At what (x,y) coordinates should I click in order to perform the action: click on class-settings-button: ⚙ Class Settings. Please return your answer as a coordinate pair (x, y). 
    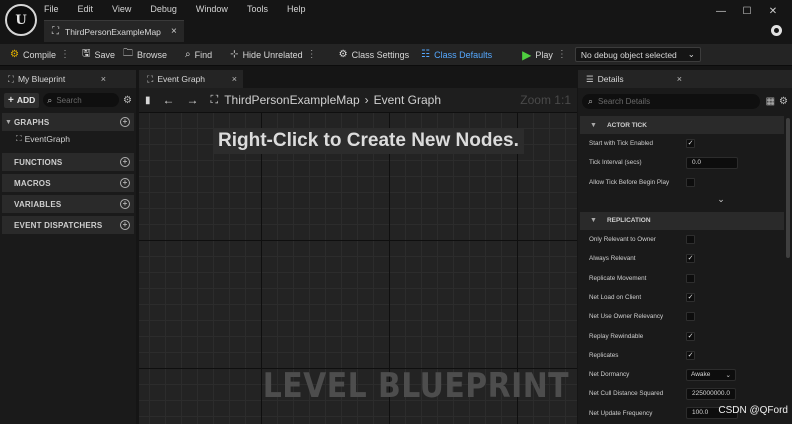
    Looking at the image, I should click on (374, 54).